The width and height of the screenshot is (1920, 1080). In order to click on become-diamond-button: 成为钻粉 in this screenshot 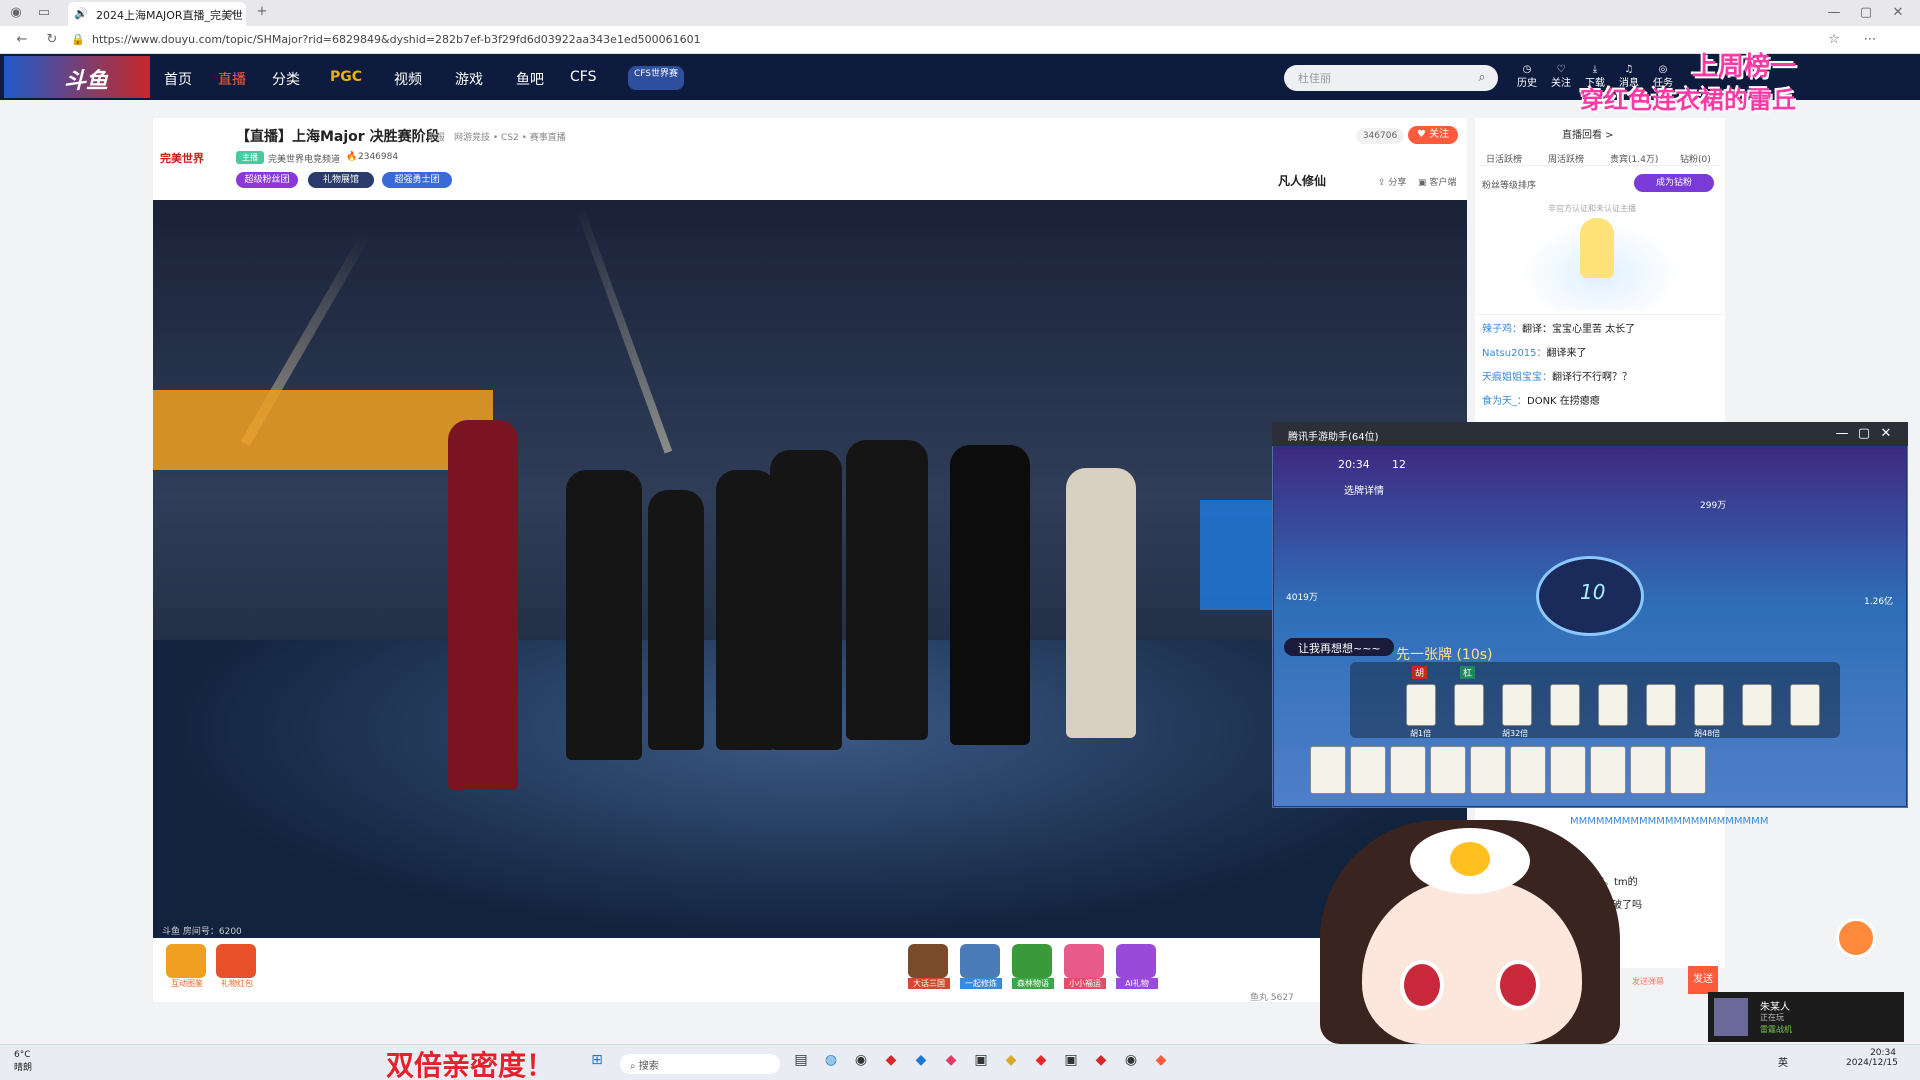, I will do `click(1674, 183)`.